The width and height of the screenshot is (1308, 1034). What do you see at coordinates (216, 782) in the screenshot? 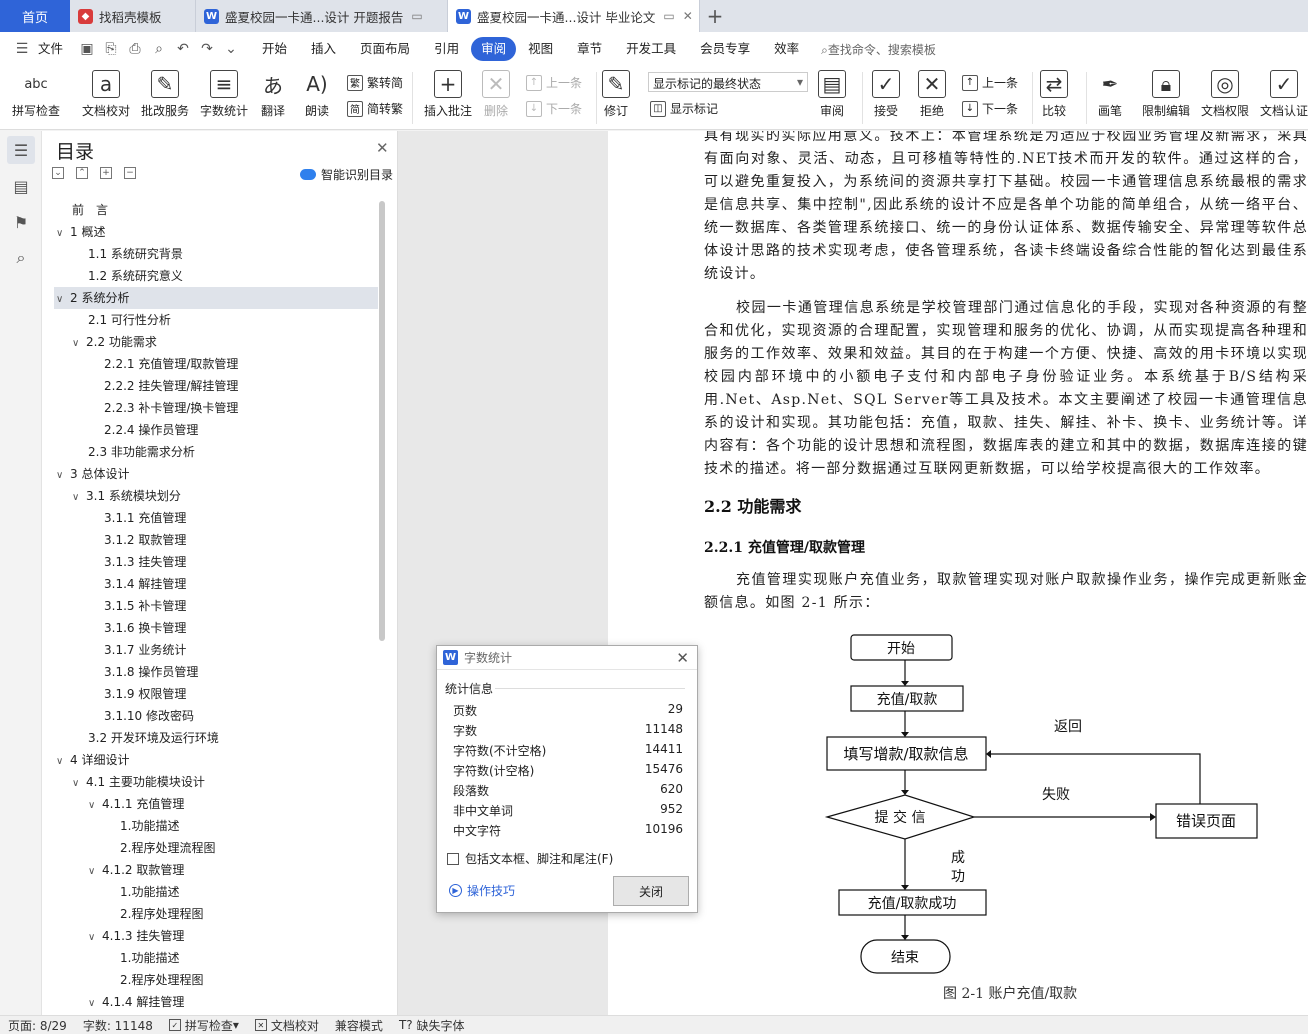
I see `toc-item: ∨ 4.1 主要功能模块设计` at bounding box center [216, 782].